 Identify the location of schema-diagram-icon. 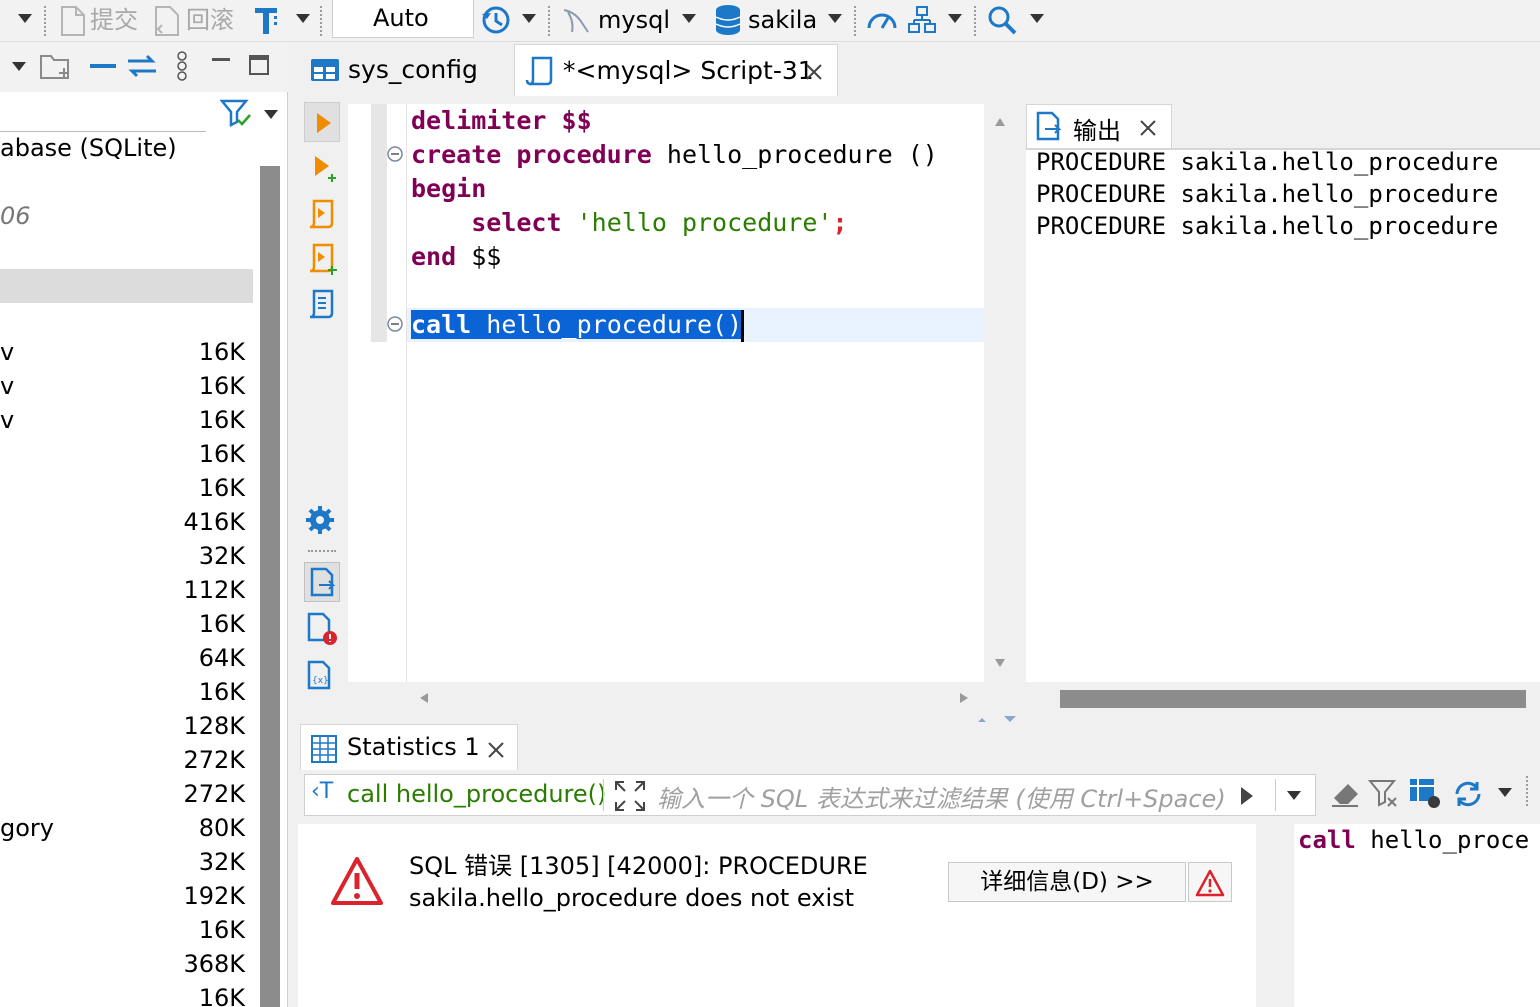
(922, 20).